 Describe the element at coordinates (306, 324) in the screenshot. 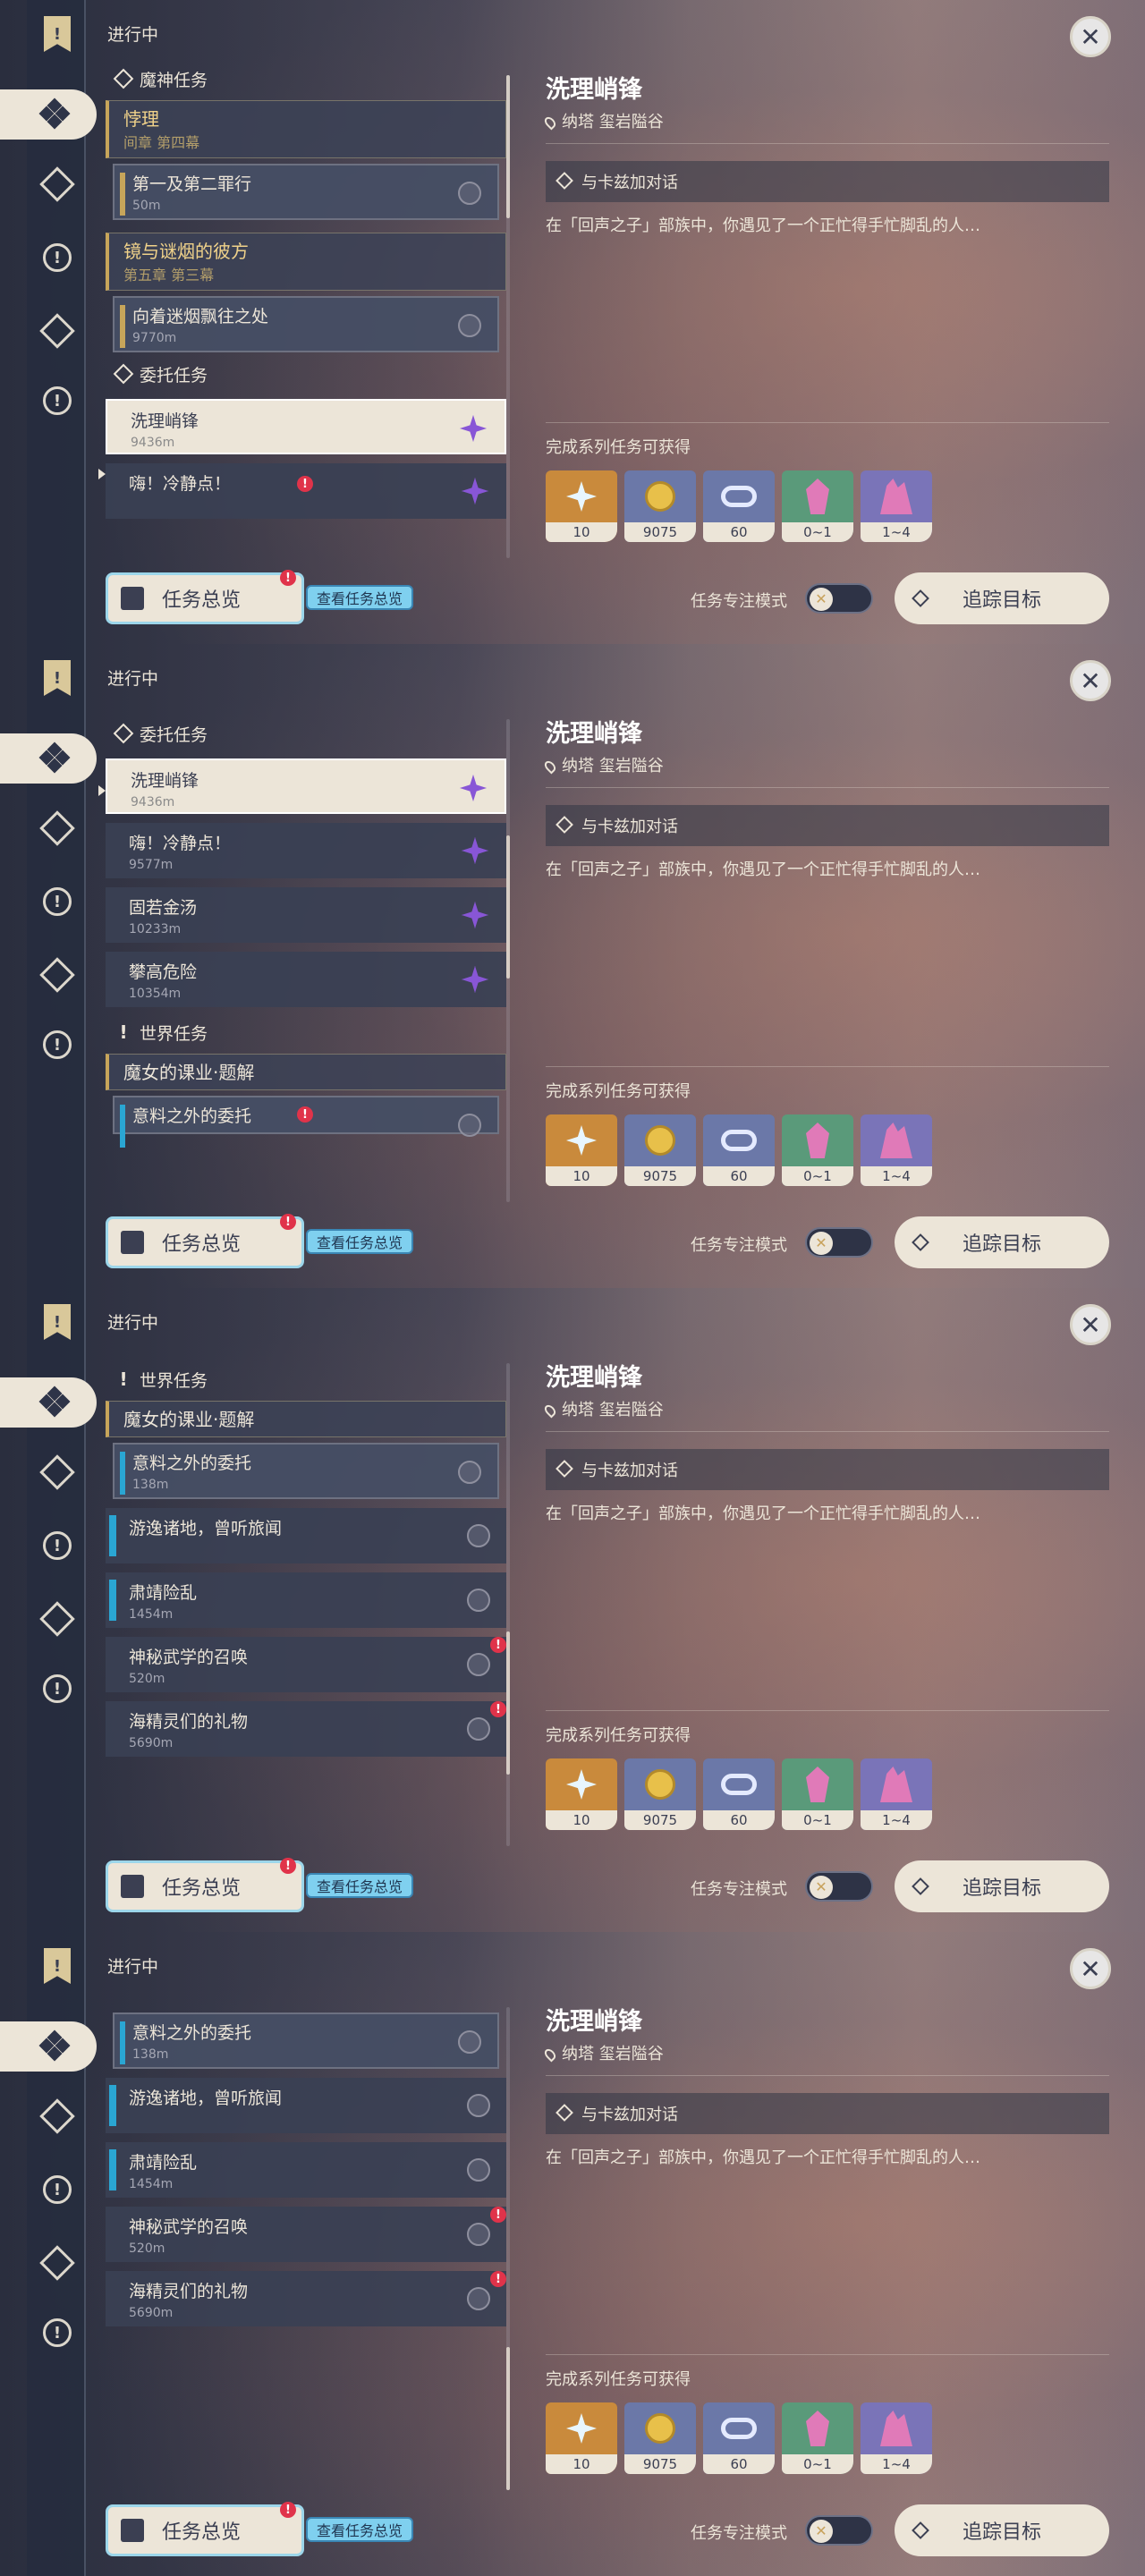

I see `quest-step: 向着迷烟飘往之处 9770m` at that location.